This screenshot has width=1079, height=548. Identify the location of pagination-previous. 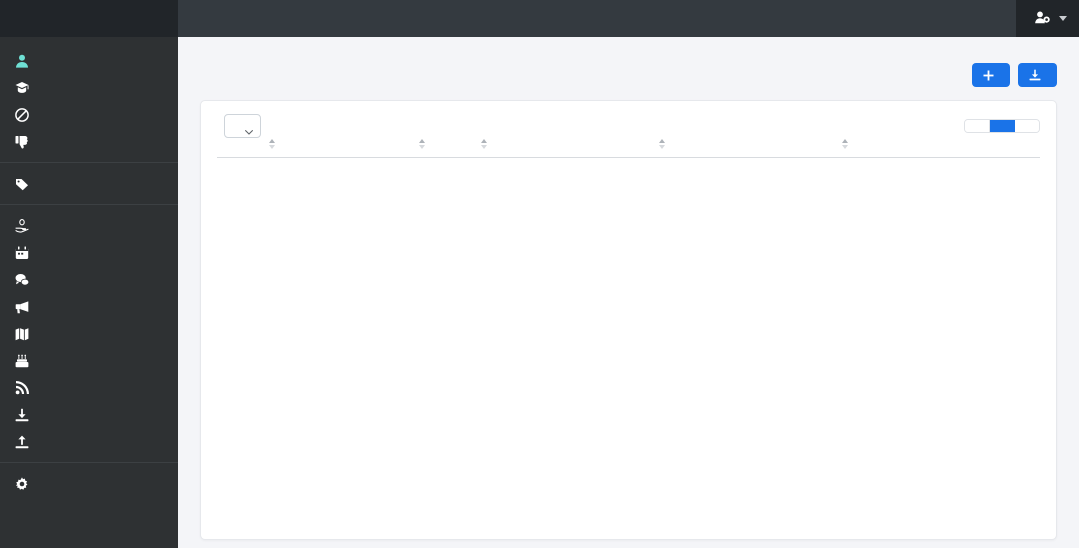
(977, 126).